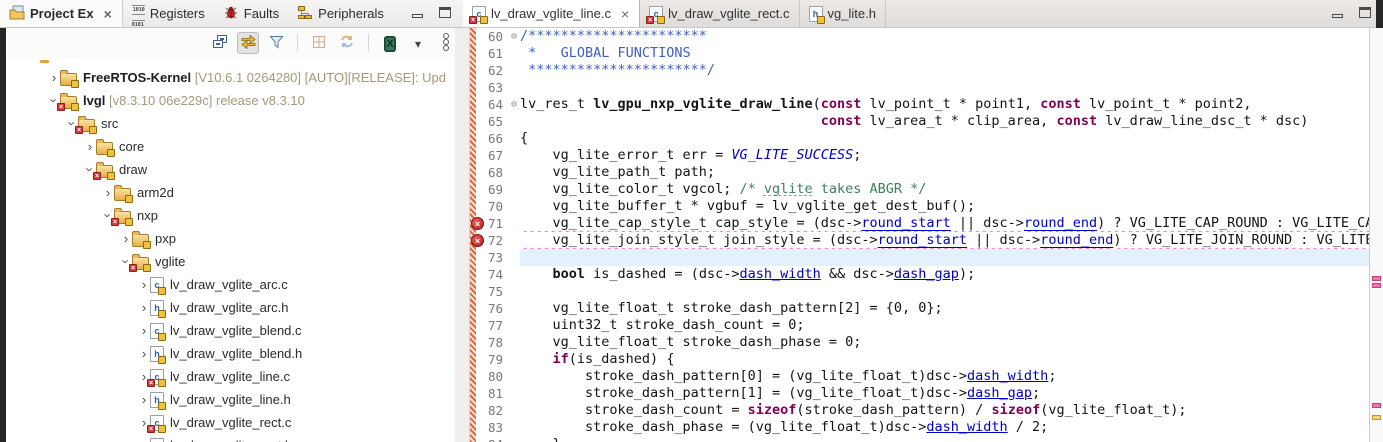 The height and width of the screenshot is (442, 1383). Describe the element at coordinates (220, 43) in the screenshot. I see `collapse-all-button` at that location.